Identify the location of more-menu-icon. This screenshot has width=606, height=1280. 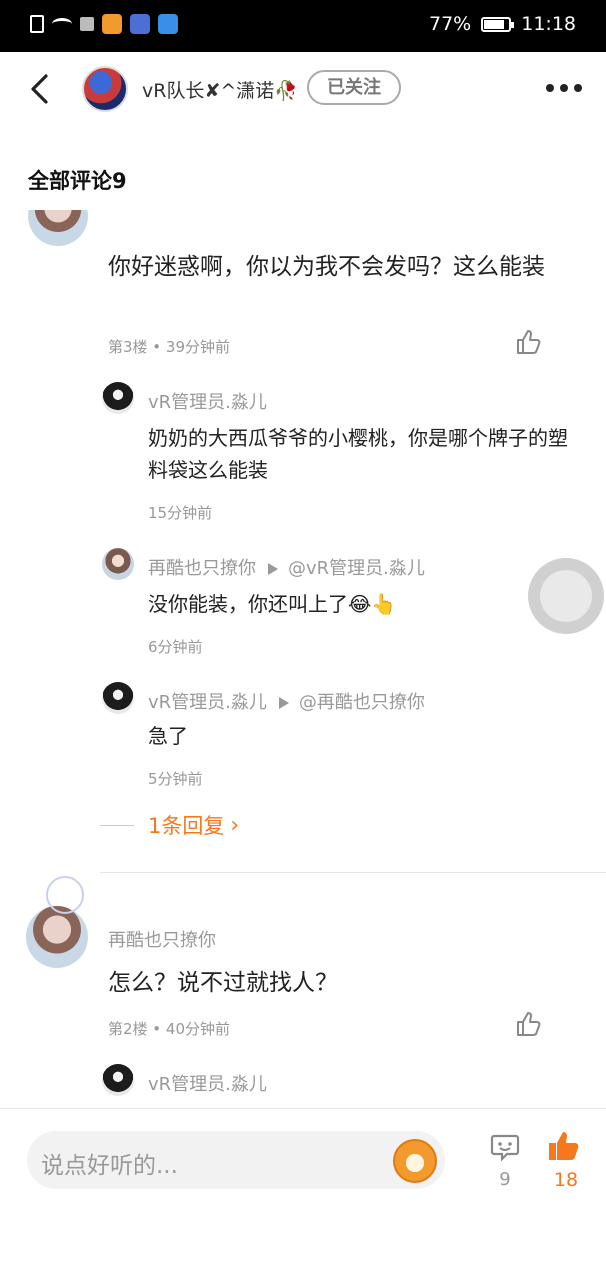
(565, 88).